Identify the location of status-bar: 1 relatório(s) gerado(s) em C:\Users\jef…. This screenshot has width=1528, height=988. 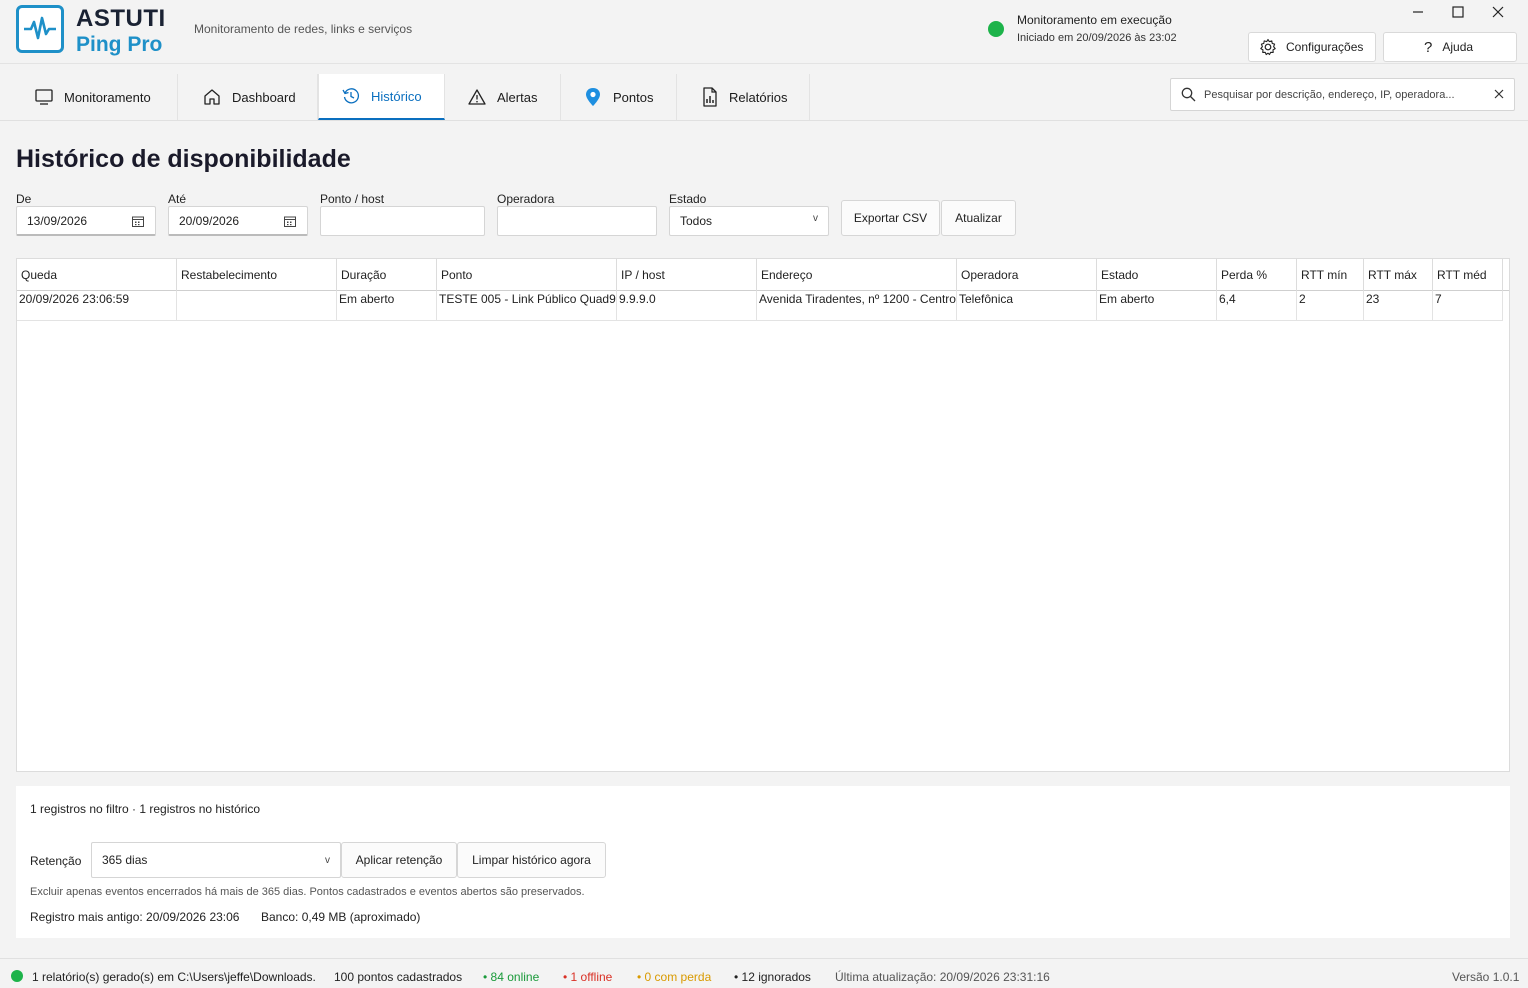
(764, 973).